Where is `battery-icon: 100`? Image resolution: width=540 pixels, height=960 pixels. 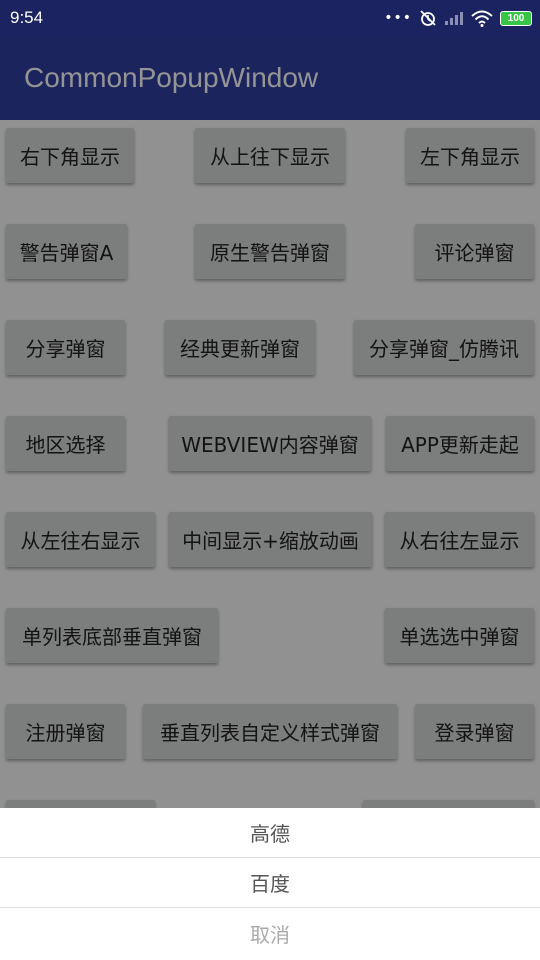
battery-icon: 100 is located at coordinates (516, 18).